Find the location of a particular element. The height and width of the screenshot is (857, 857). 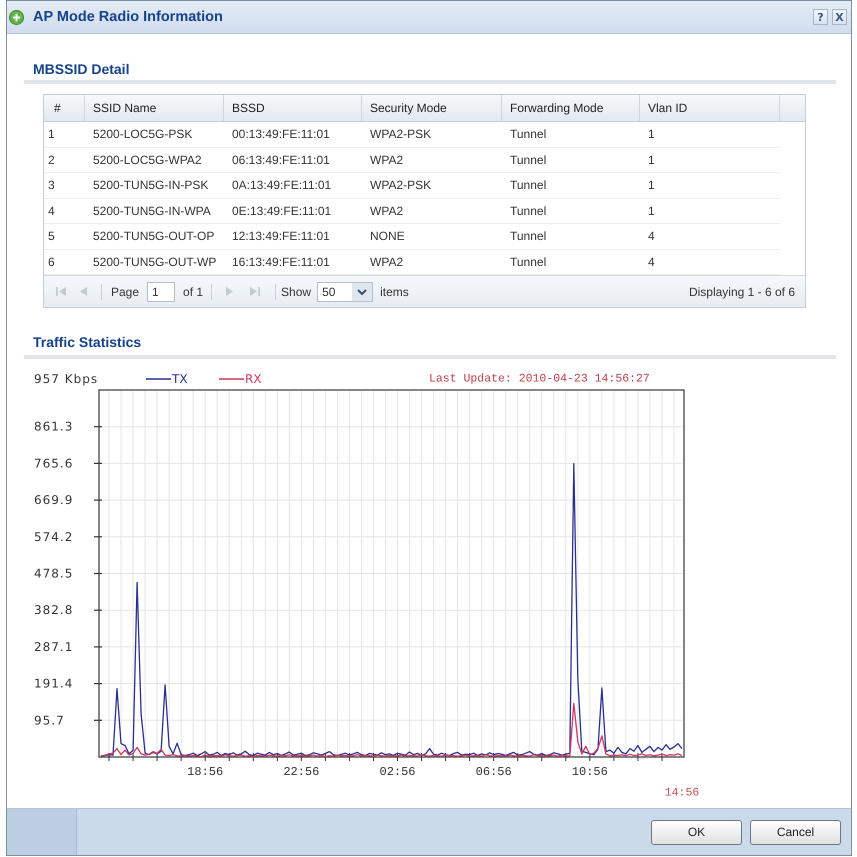

y-tick-label: 574.2 is located at coordinates (54, 537).